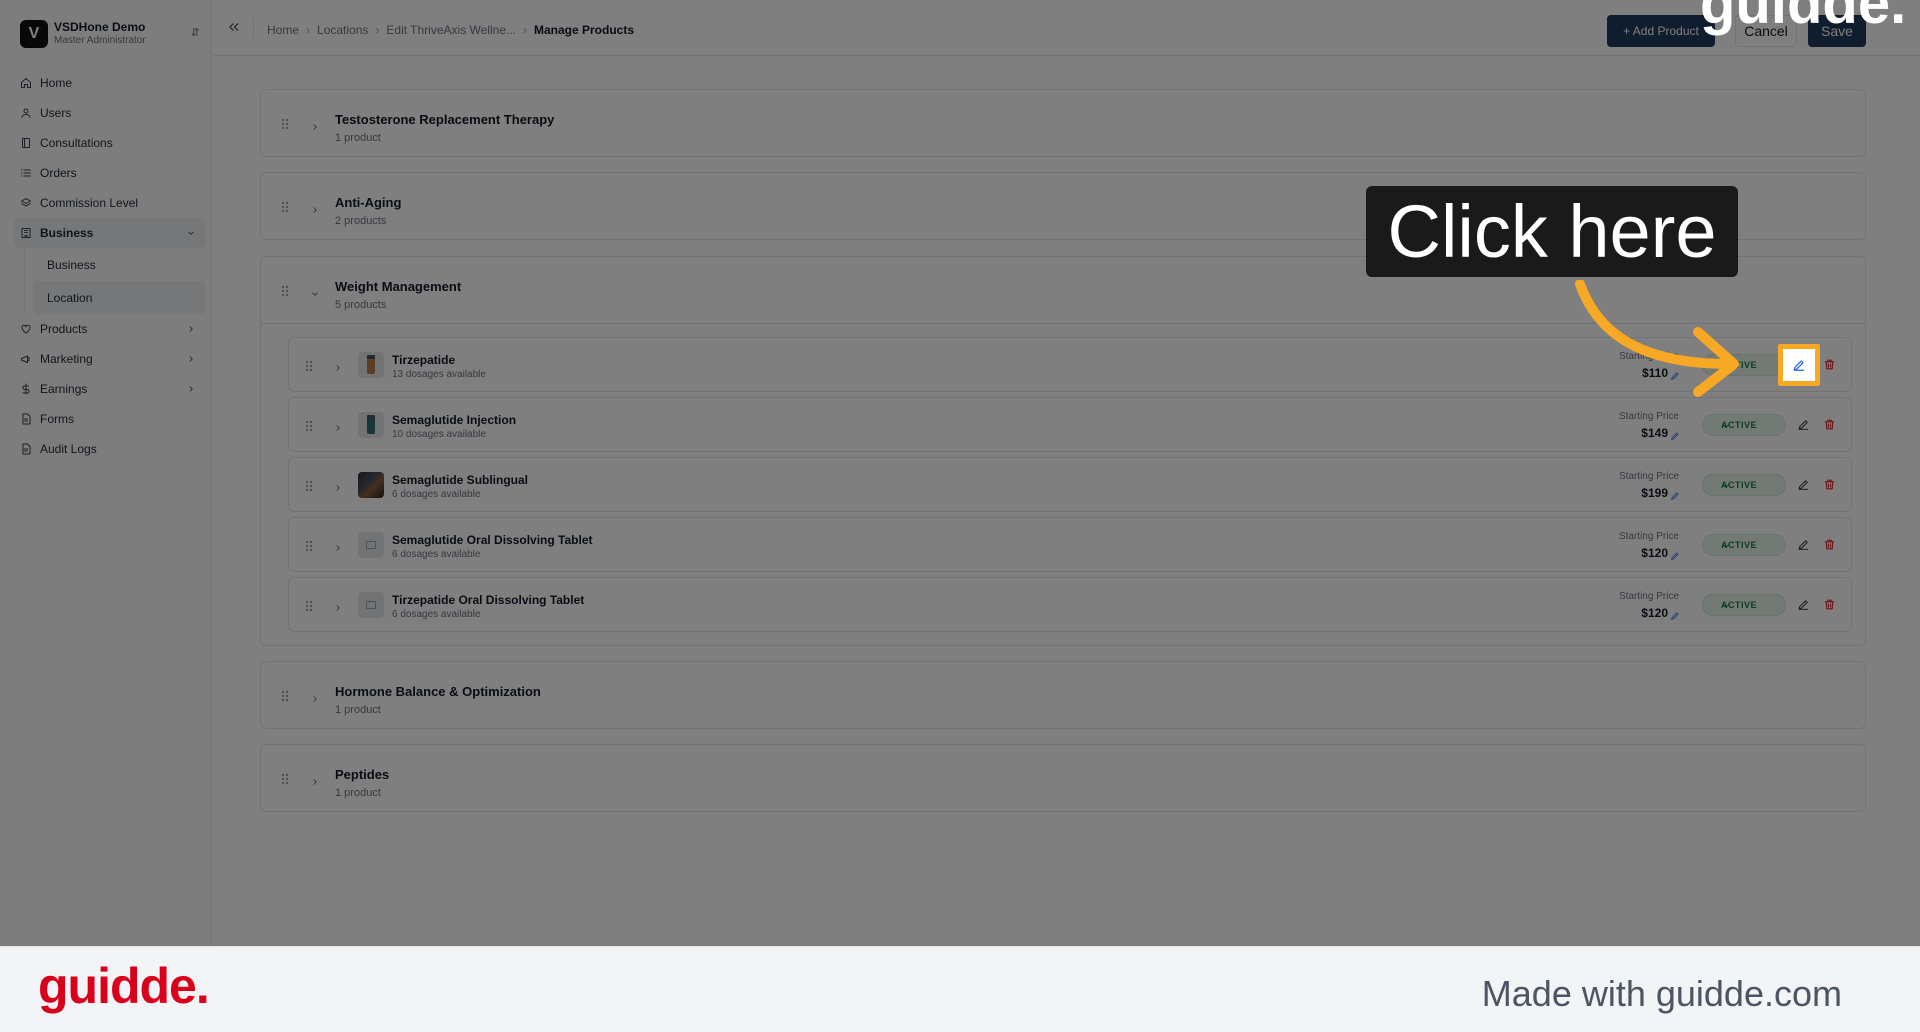  What do you see at coordinates (1552, 231) in the screenshot?
I see `tutorial-callout: Click here` at bounding box center [1552, 231].